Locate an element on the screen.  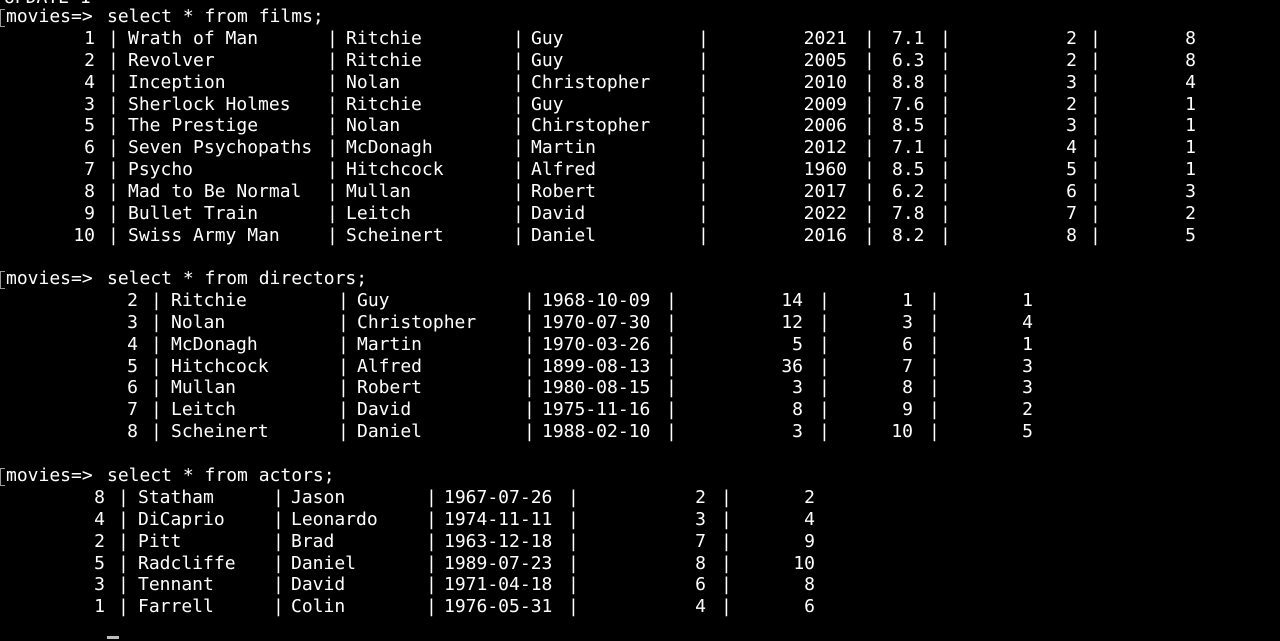
result-cell: 2012 is located at coordinates (825, 148).